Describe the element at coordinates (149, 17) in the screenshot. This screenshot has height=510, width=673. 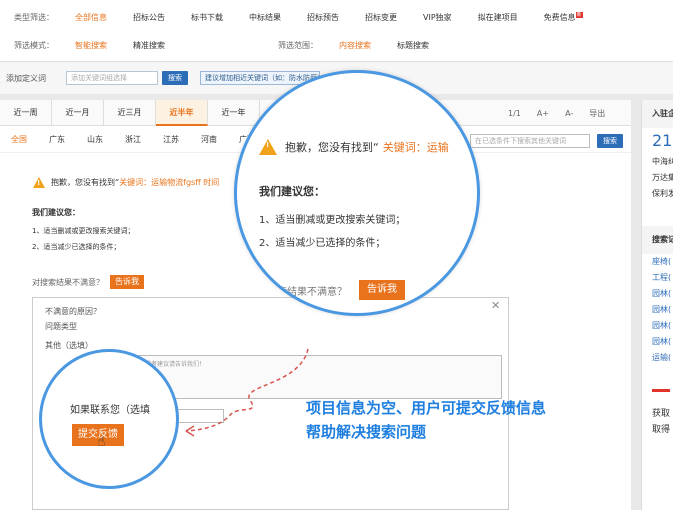
I see `type-option-tender: 招标公告` at that location.